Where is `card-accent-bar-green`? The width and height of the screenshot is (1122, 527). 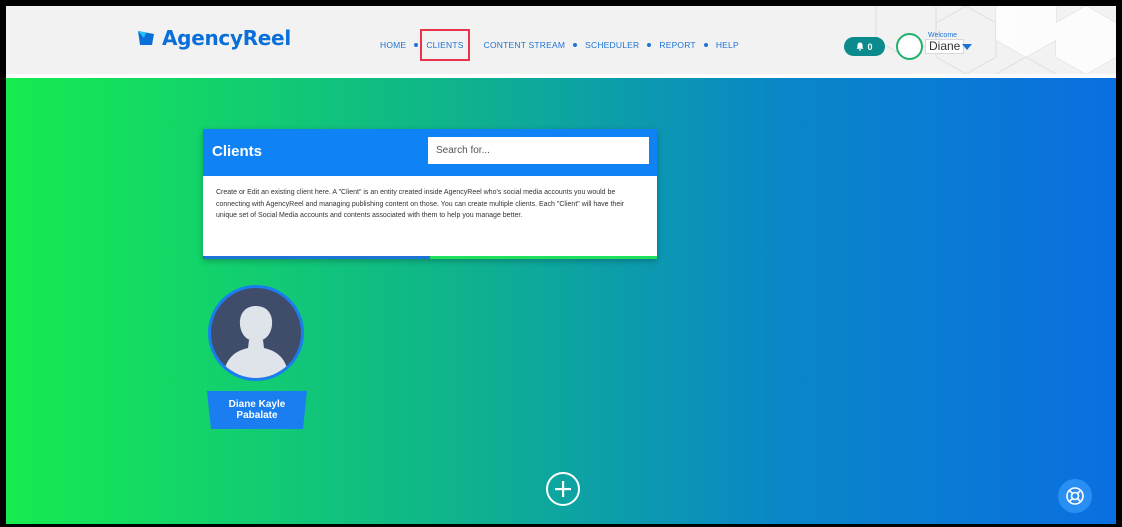
card-accent-bar-green is located at coordinates (543, 257).